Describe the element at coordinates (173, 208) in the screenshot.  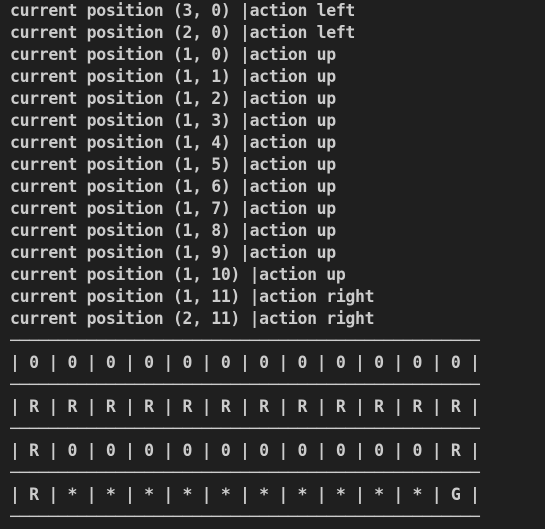
I see `log-line: current position (1, 7) |action up` at that location.